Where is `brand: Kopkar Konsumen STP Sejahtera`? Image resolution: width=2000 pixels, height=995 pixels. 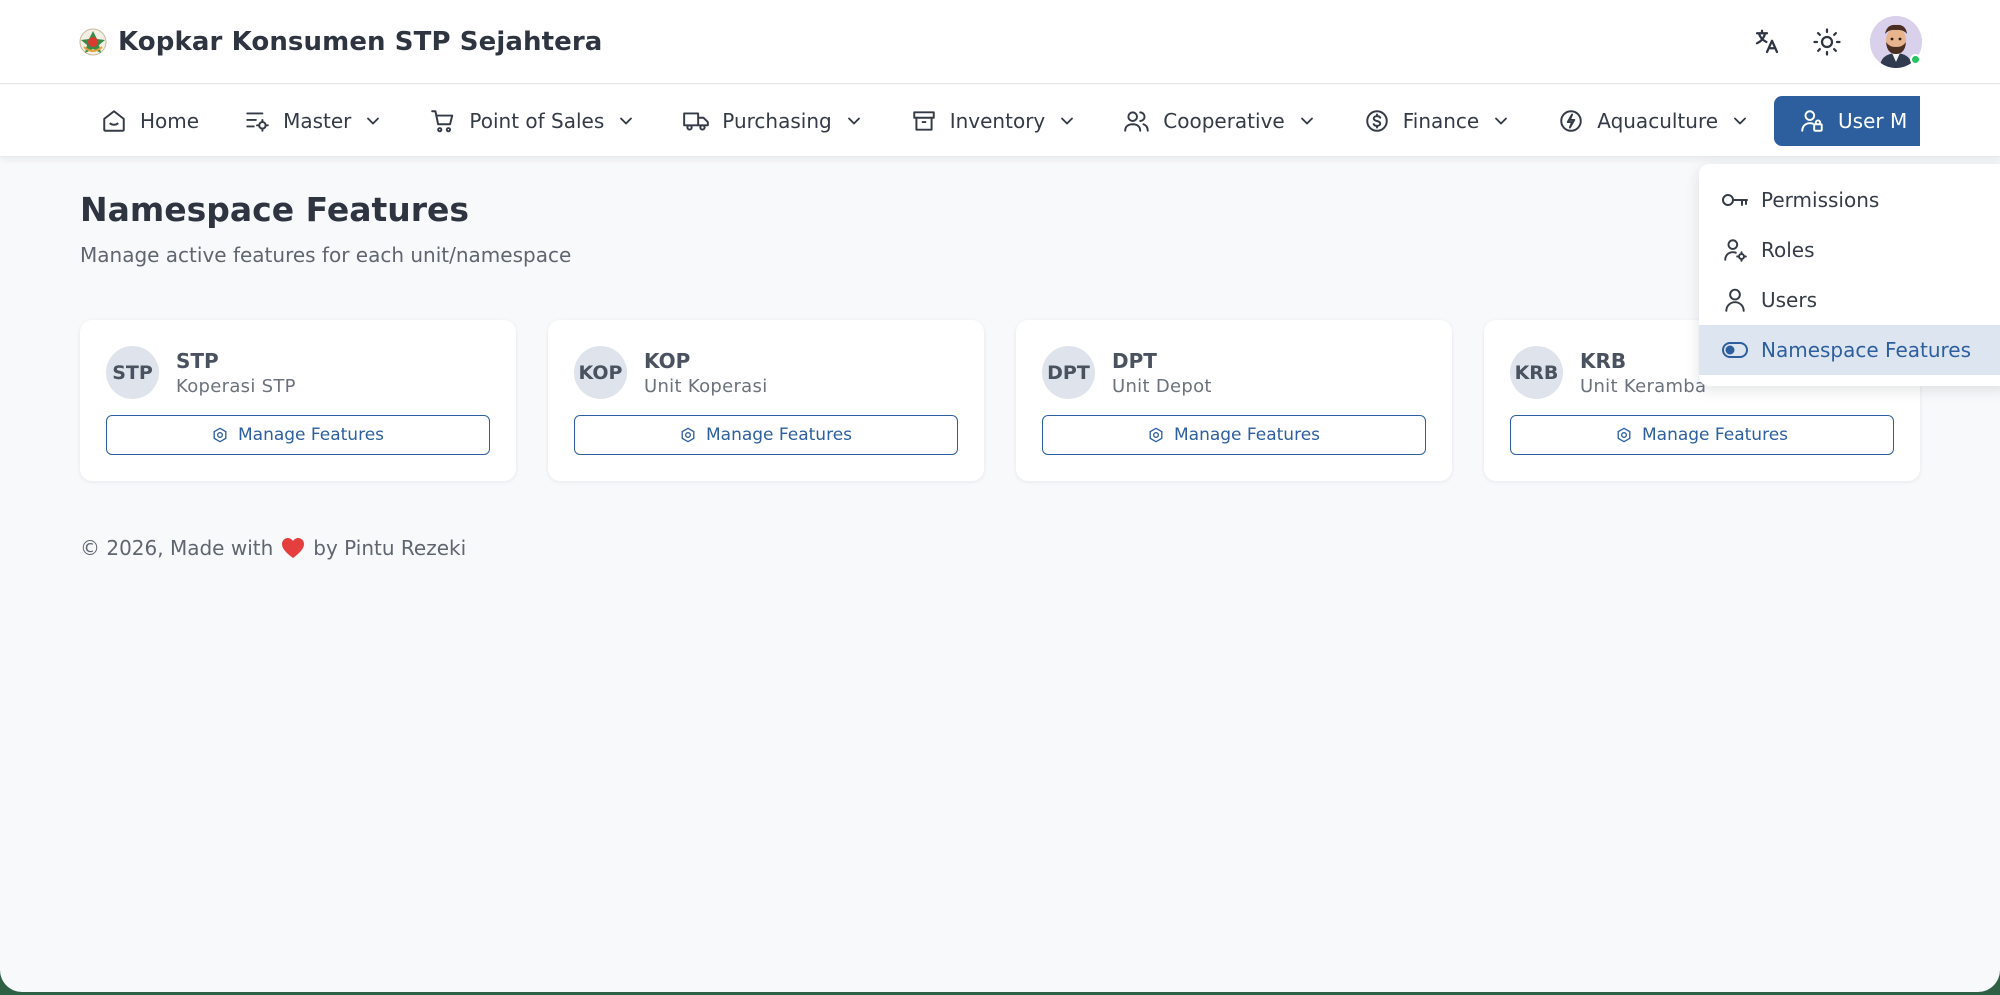
brand: Kopkar Konsumen STP Sejahtera is located at coordinates (340, 42).